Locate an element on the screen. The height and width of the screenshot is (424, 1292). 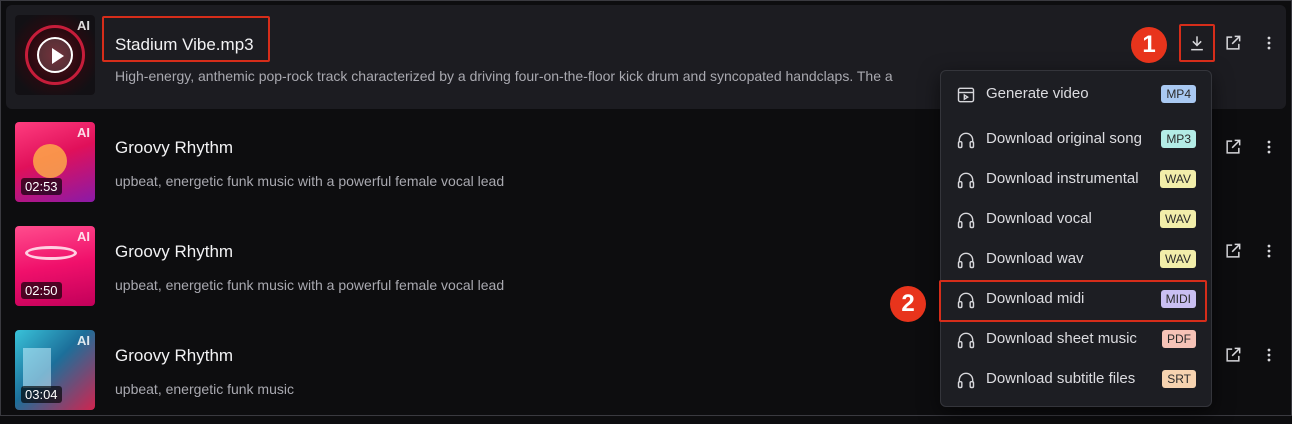
track-thumbnail: AI 02:53 is located at coordinates (55, 162).